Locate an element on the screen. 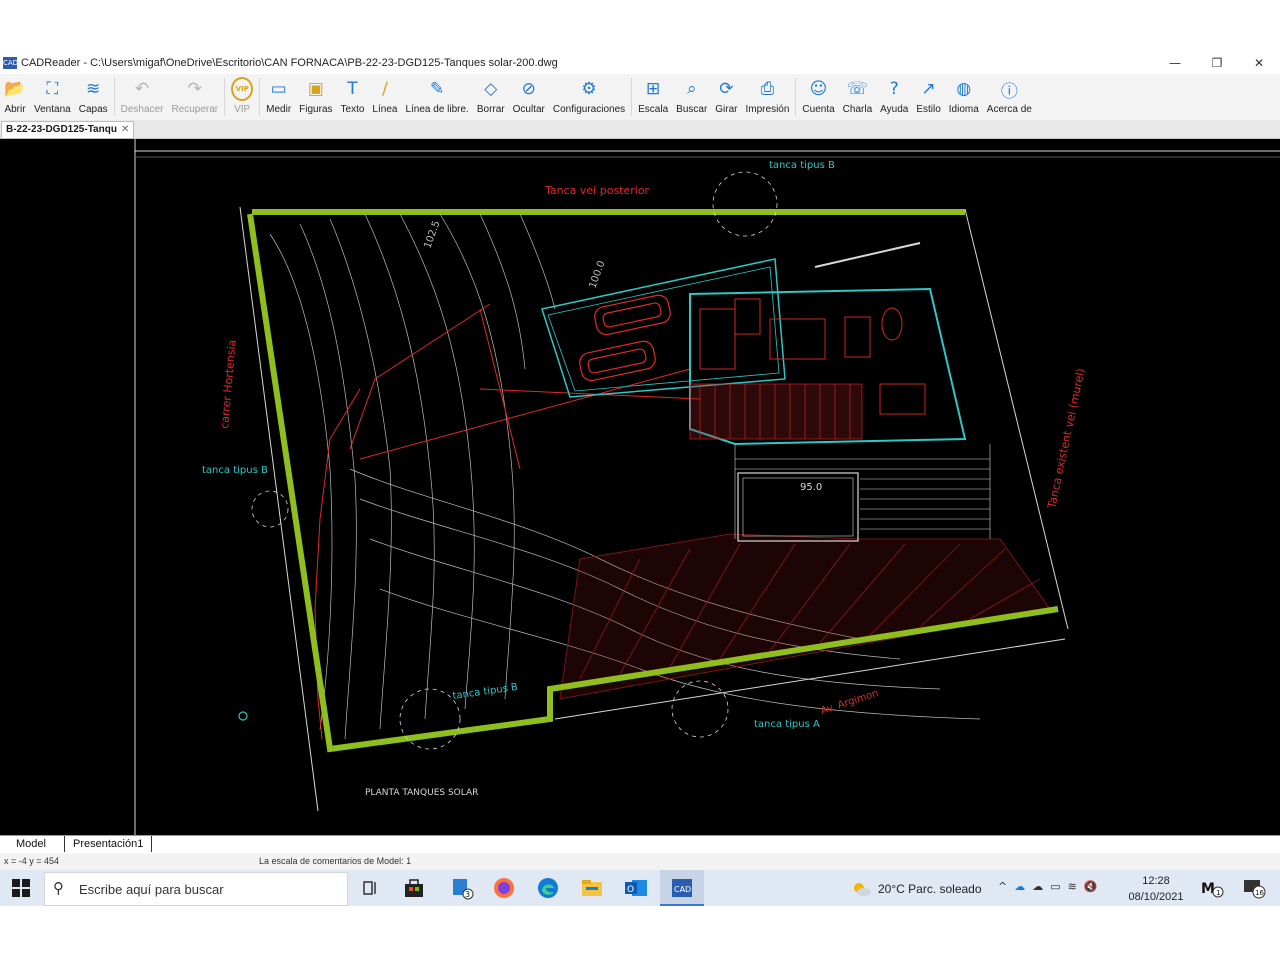 This screenshot has height=960, width=1280. search-icon: ⌕ is located at coordinates (691, 89).